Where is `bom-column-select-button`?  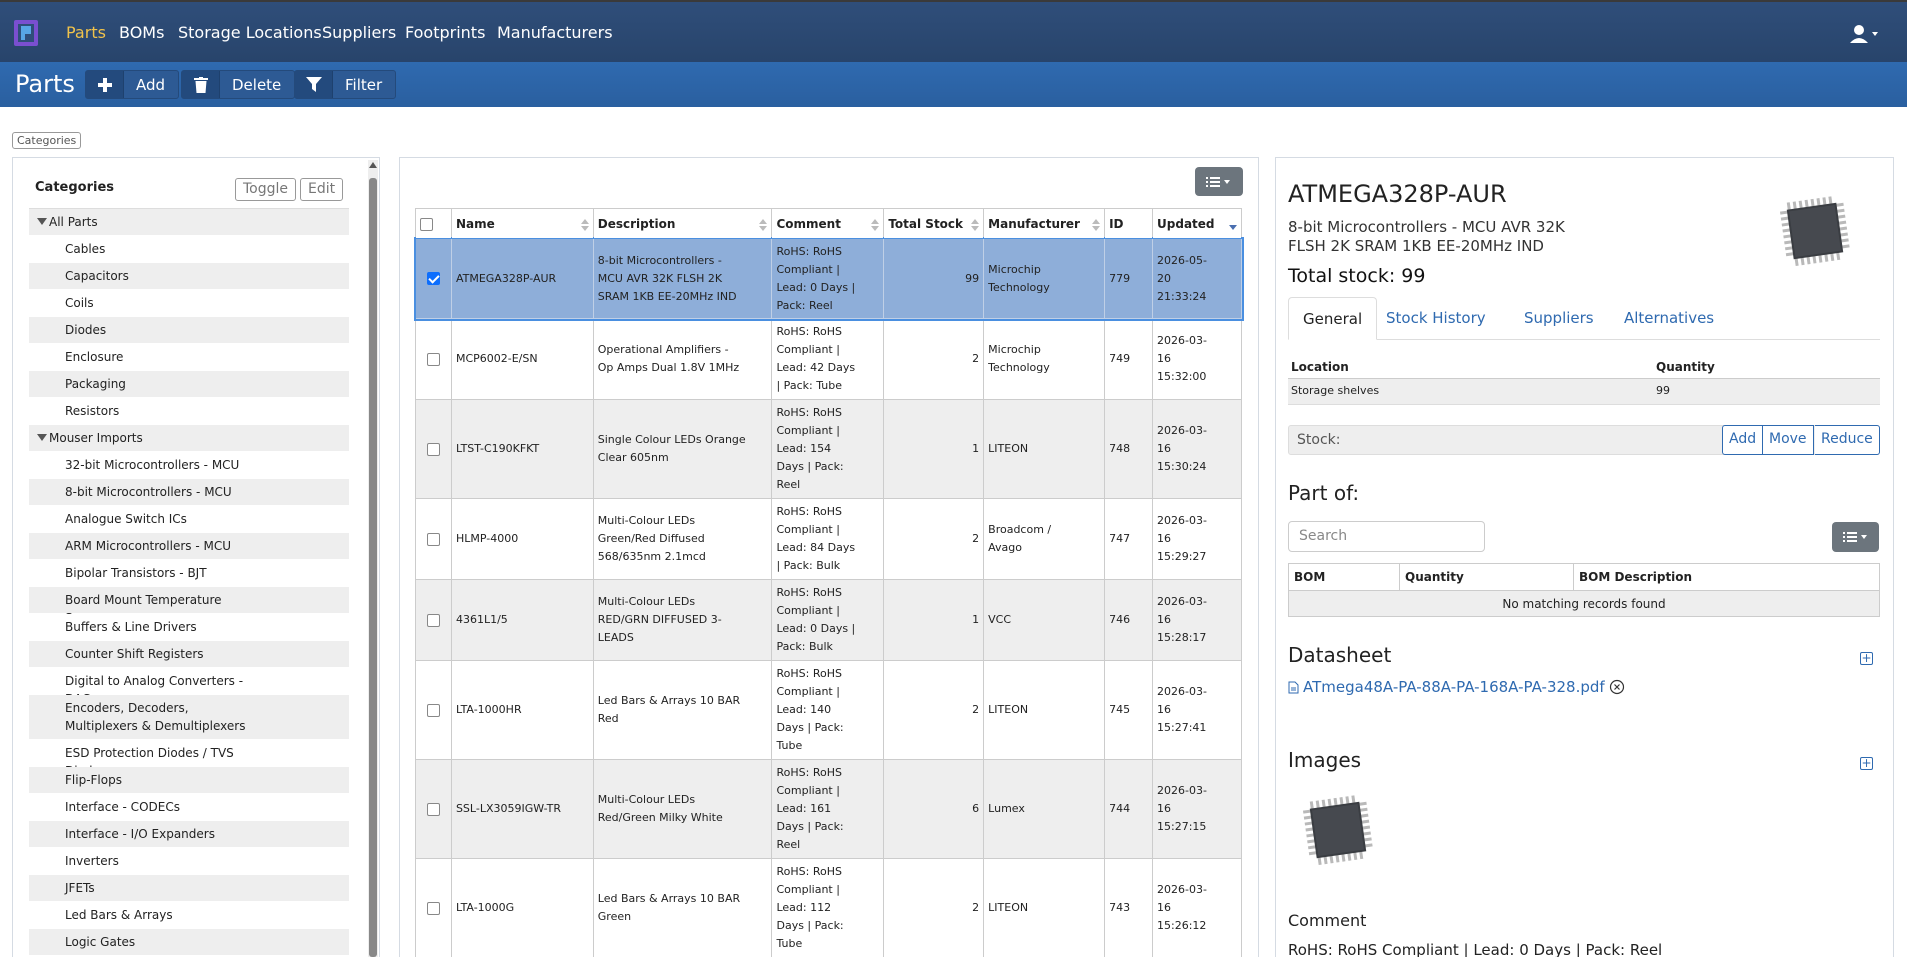 bom-column-select-button is located at coordinates (1855, 537).